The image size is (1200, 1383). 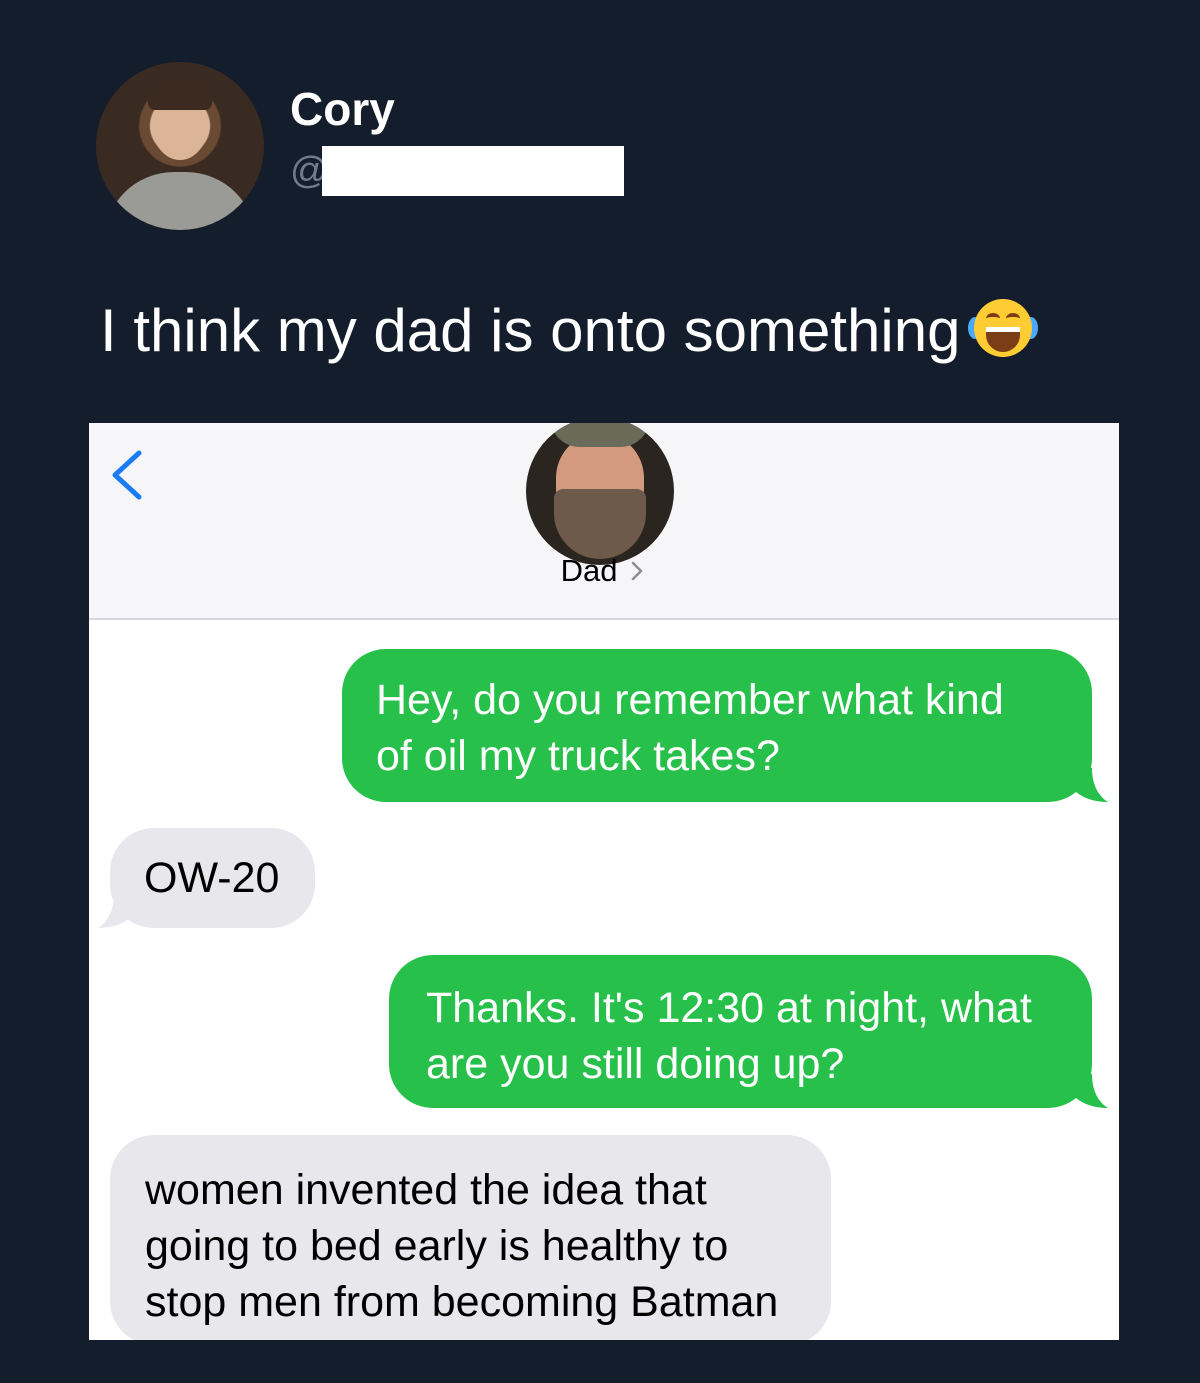 I want to click on contact-avatar, so click(x=600, y=494).